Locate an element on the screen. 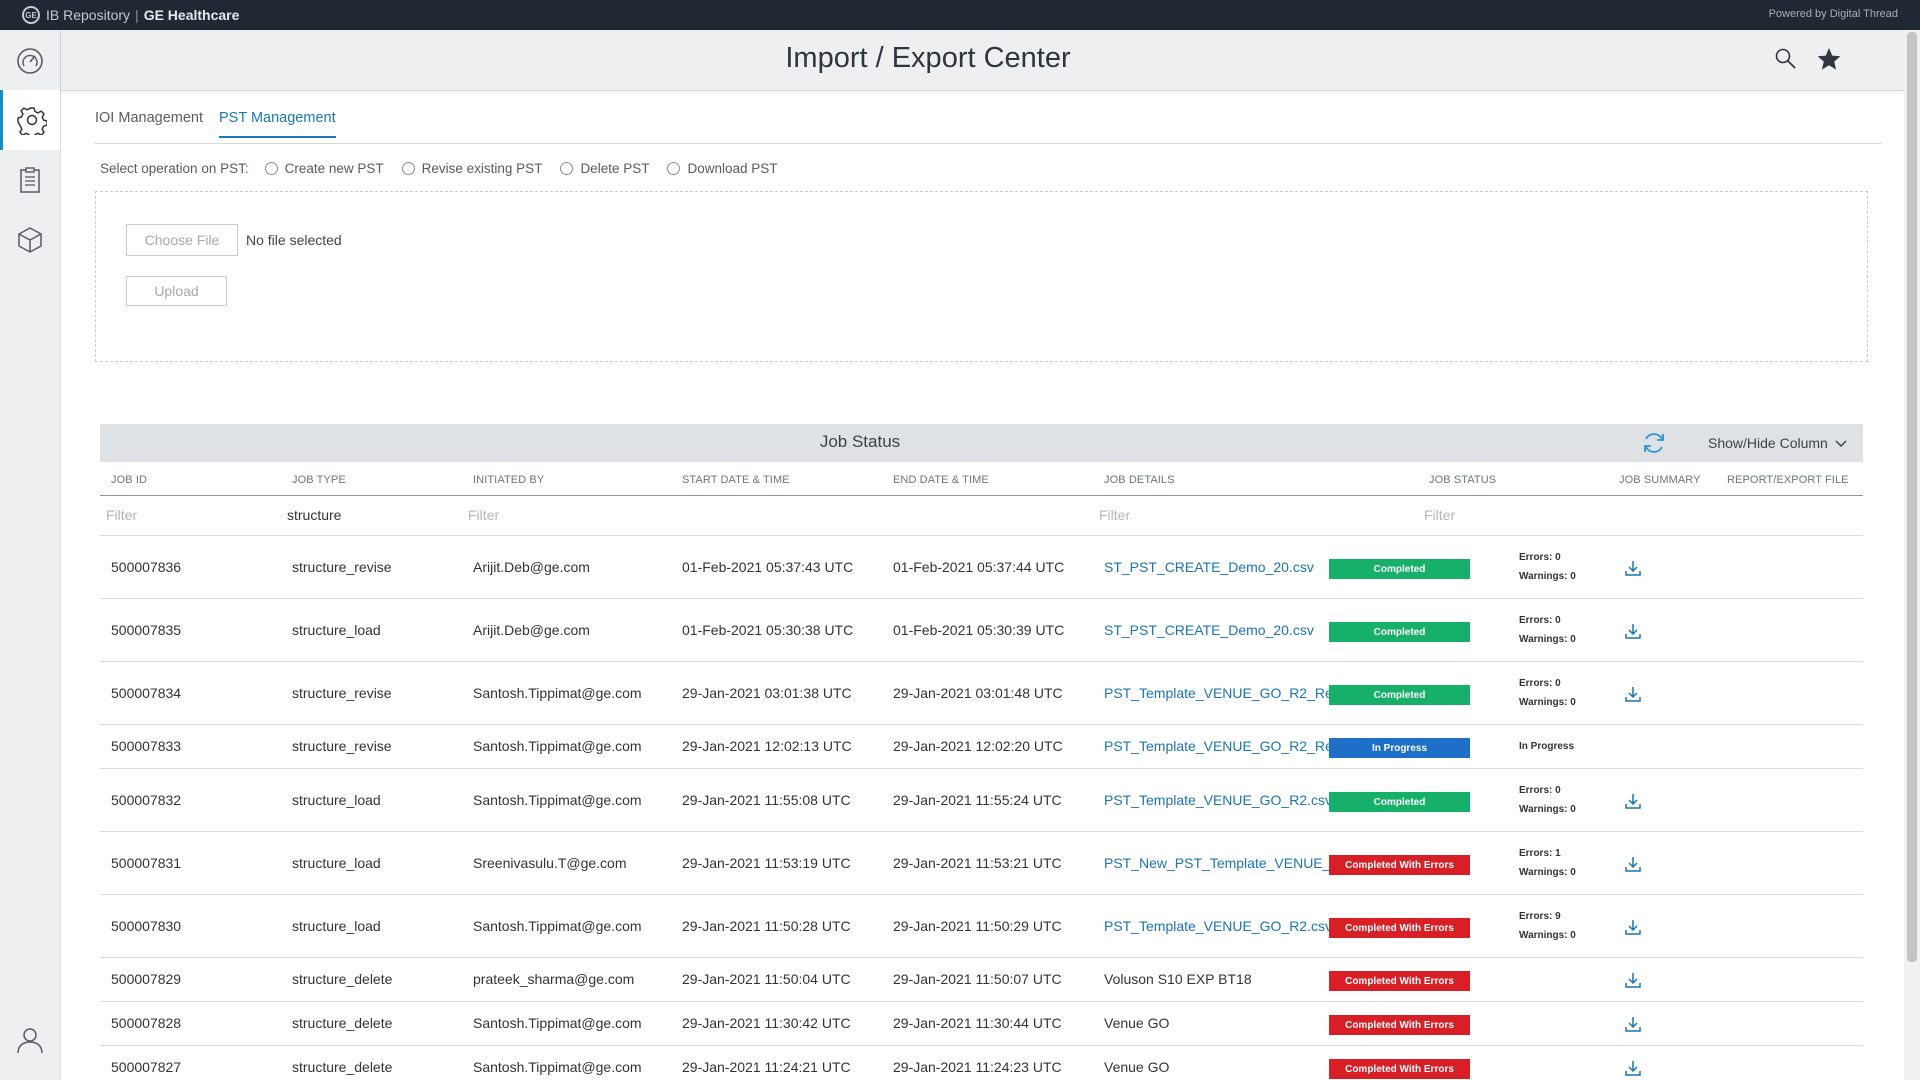  gear-icon is located at coordinates (31, 121).